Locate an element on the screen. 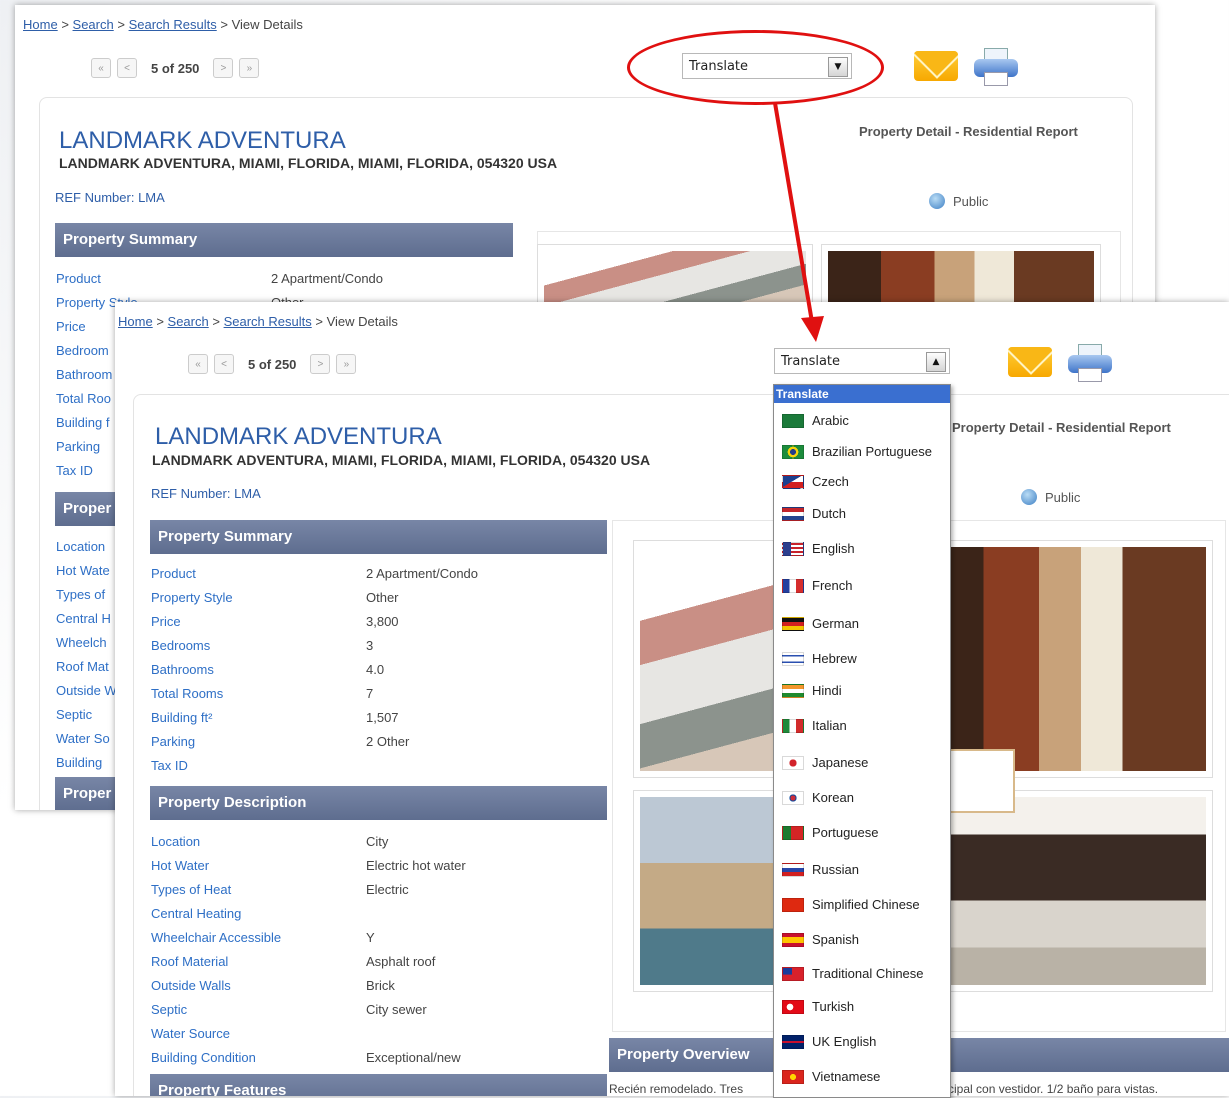 The height and width of the screenshot is (1098, 1229). language-option-hindi: Hindi is located at coordinates (812, 690).